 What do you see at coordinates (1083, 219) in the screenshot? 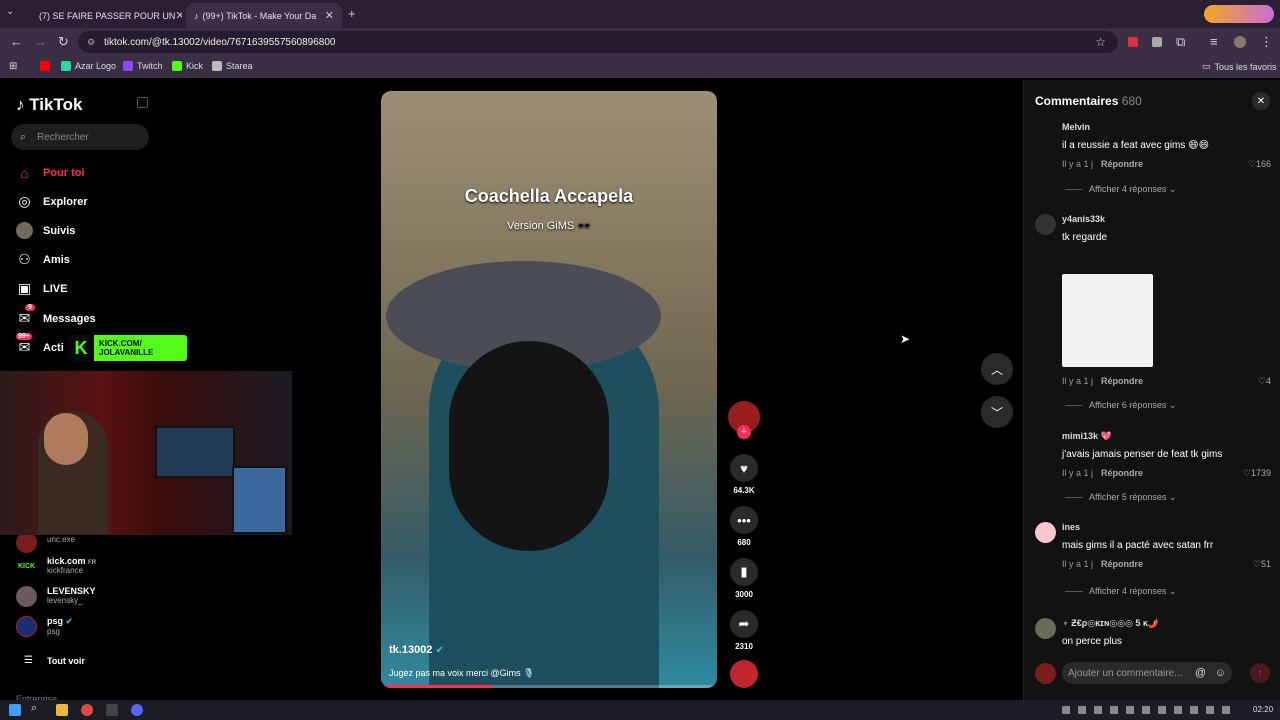
I see `comment-user: y4anis33k` at bounding box center [1083, 219].